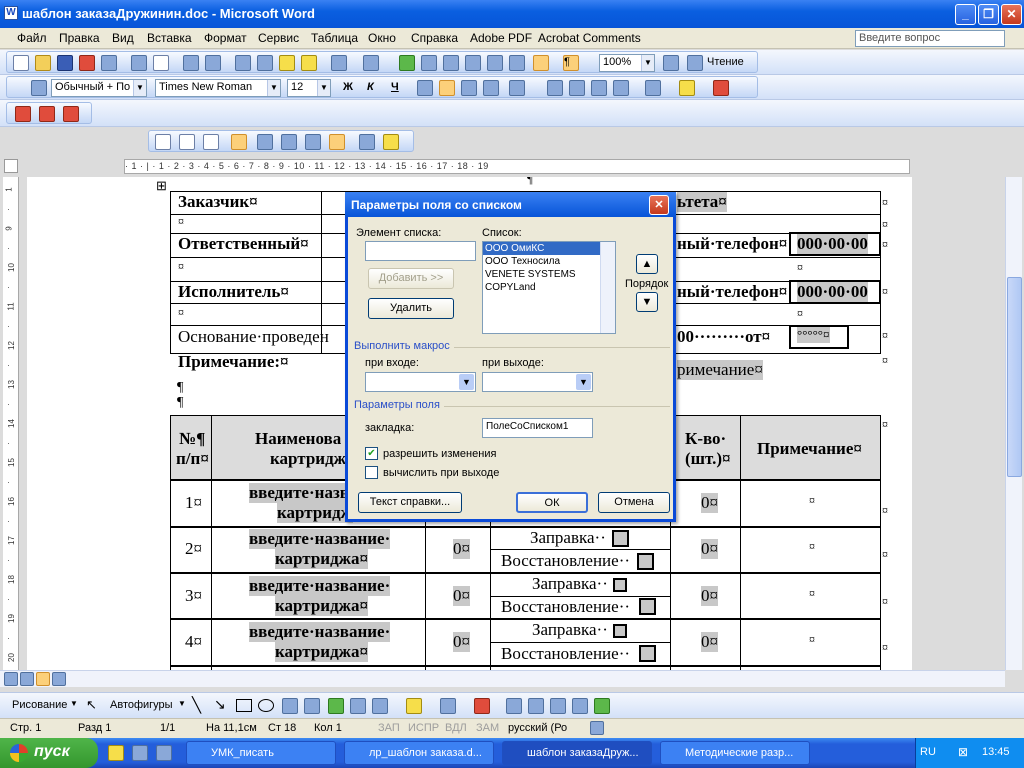 Image resolution: width=1024 pixels, height=768 pixels. Describe the element at coordinates (39, 705) in the screenshot. I see `draw-menu: Рисование` at that location.